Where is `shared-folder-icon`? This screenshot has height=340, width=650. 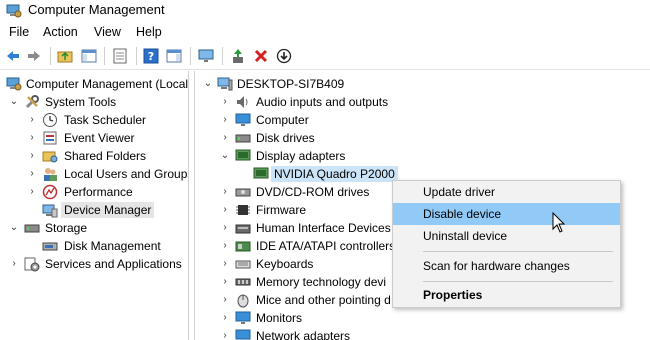 shared-folder-icon is located at coordinates (50, 157).